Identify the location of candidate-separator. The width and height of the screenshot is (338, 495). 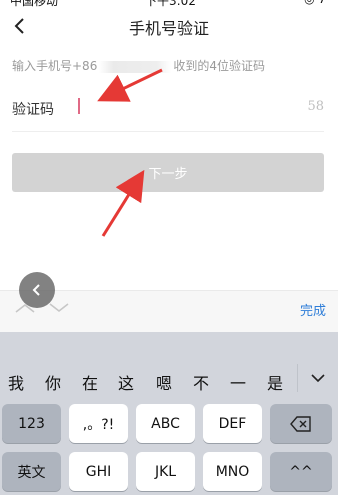
(297, 378).